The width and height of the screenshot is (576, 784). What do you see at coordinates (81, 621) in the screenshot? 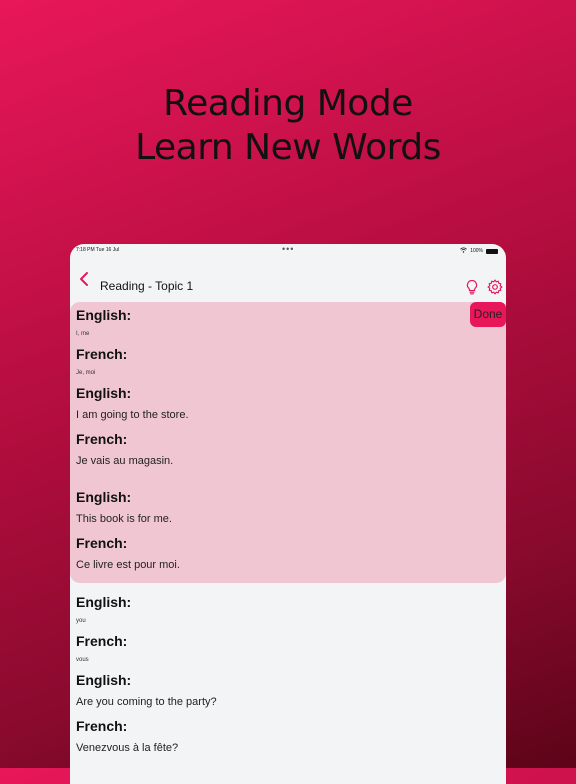
I see `entry-value: you` at bounding box center [81, 621].